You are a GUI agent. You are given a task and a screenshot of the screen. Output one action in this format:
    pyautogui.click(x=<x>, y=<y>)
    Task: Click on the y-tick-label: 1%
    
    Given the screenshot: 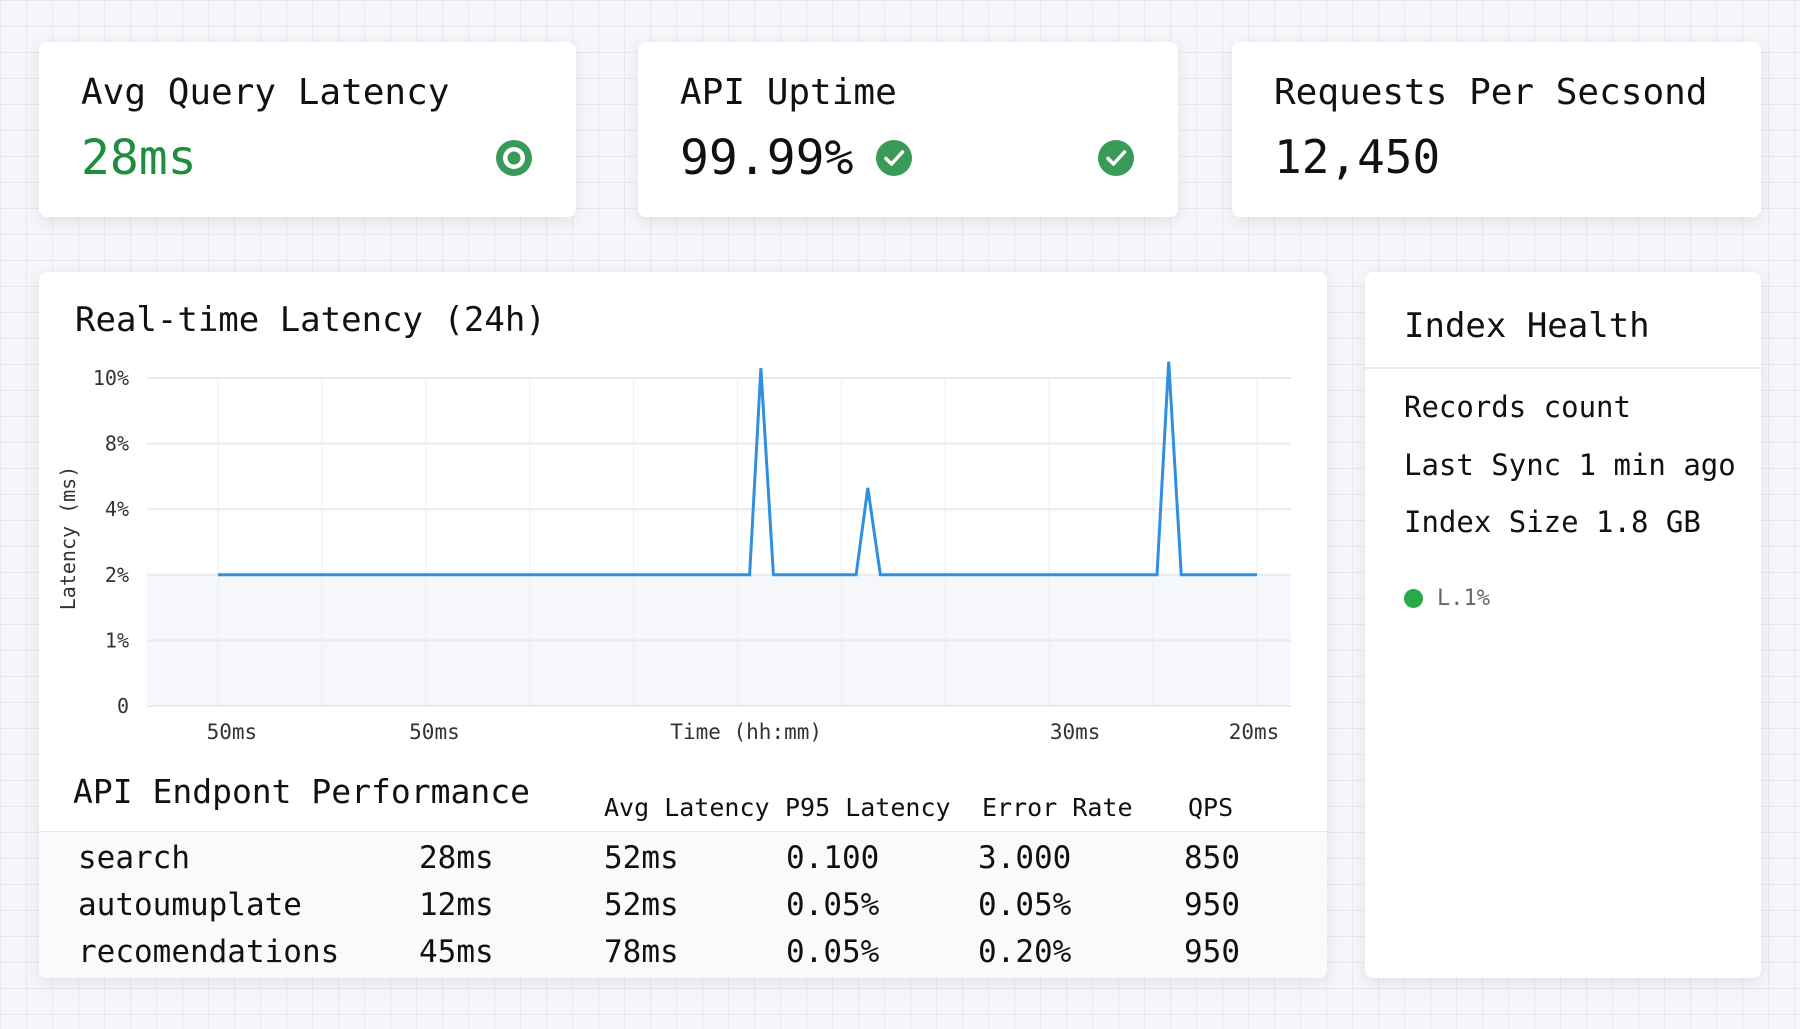 What is the action you would take?
    pyautogui.click(x=117, y=640)
    